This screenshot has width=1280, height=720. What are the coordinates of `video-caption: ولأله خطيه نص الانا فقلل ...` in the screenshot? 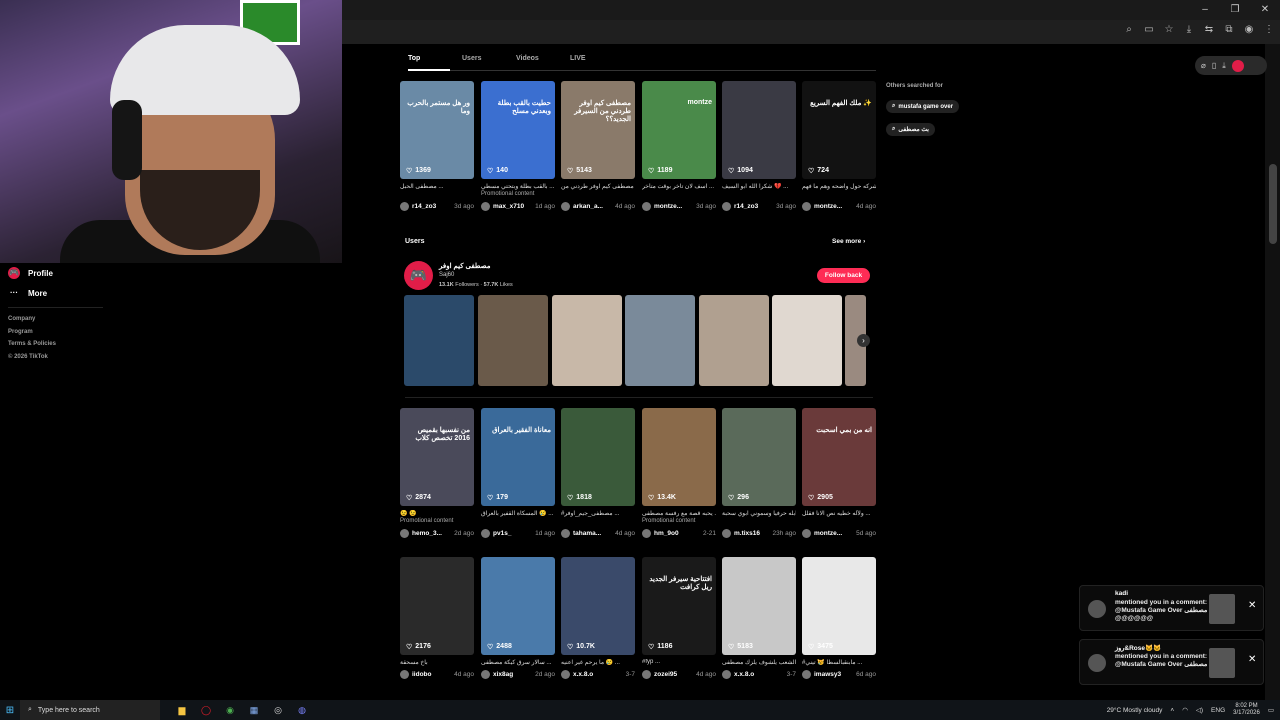 It's located at (839, 514).